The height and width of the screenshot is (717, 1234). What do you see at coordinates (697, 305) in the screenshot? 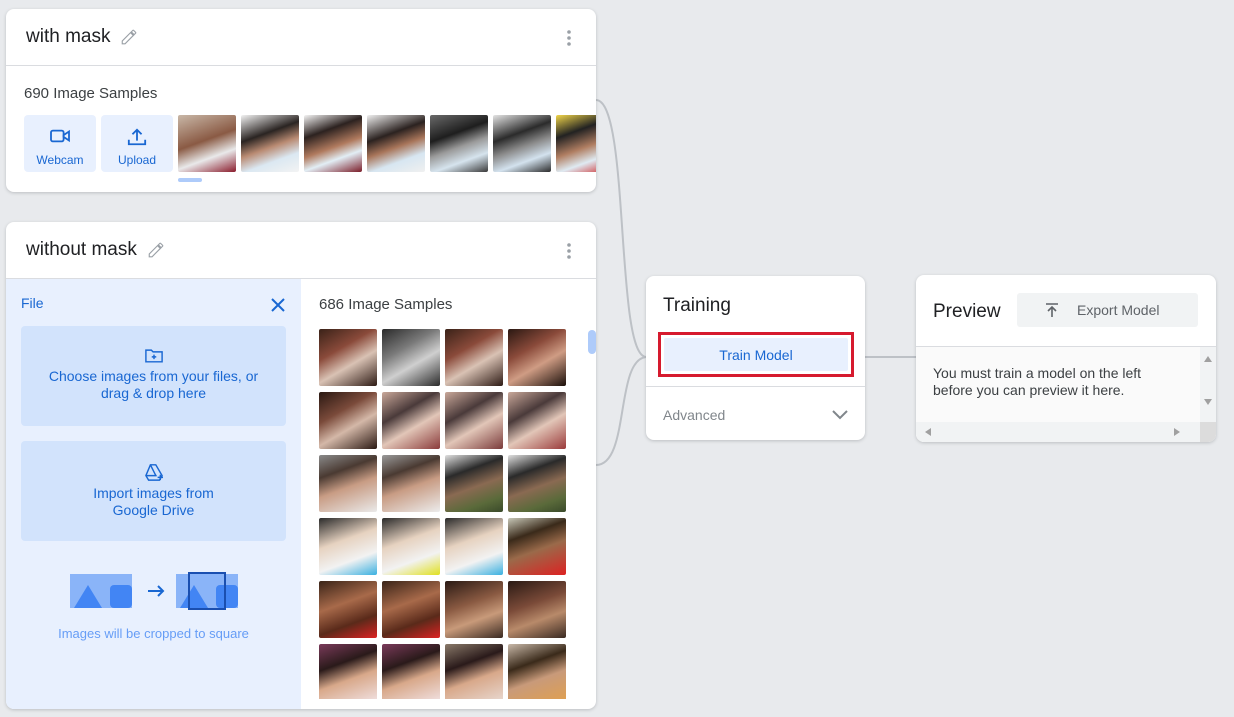
I see `training-title: Training` at bounding box center [697, 305].